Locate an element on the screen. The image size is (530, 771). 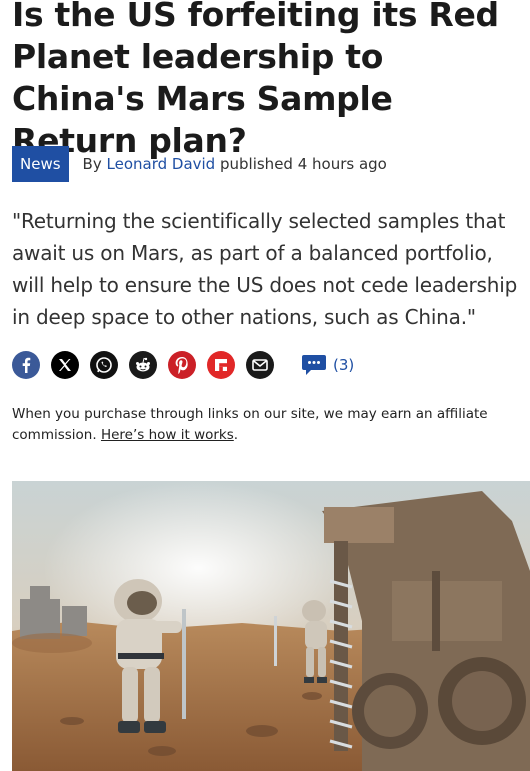
flipboard-icon is located at coordinates (221, 365).